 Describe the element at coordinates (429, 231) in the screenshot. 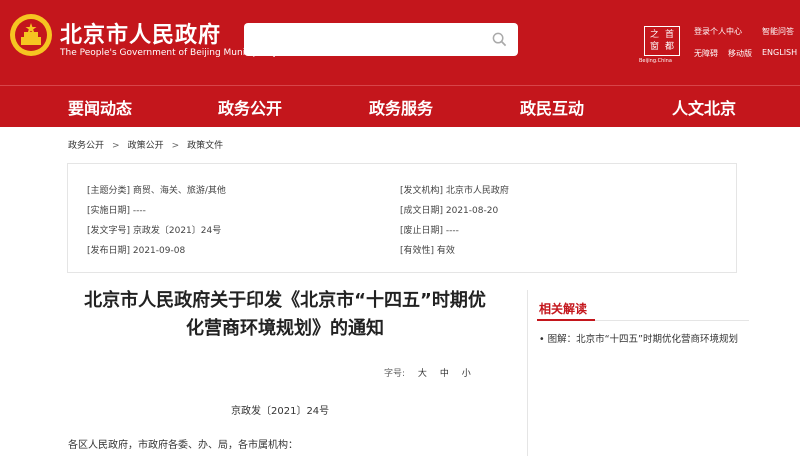

I see `meta-repeal-date: [废止日期] ----` at that location.